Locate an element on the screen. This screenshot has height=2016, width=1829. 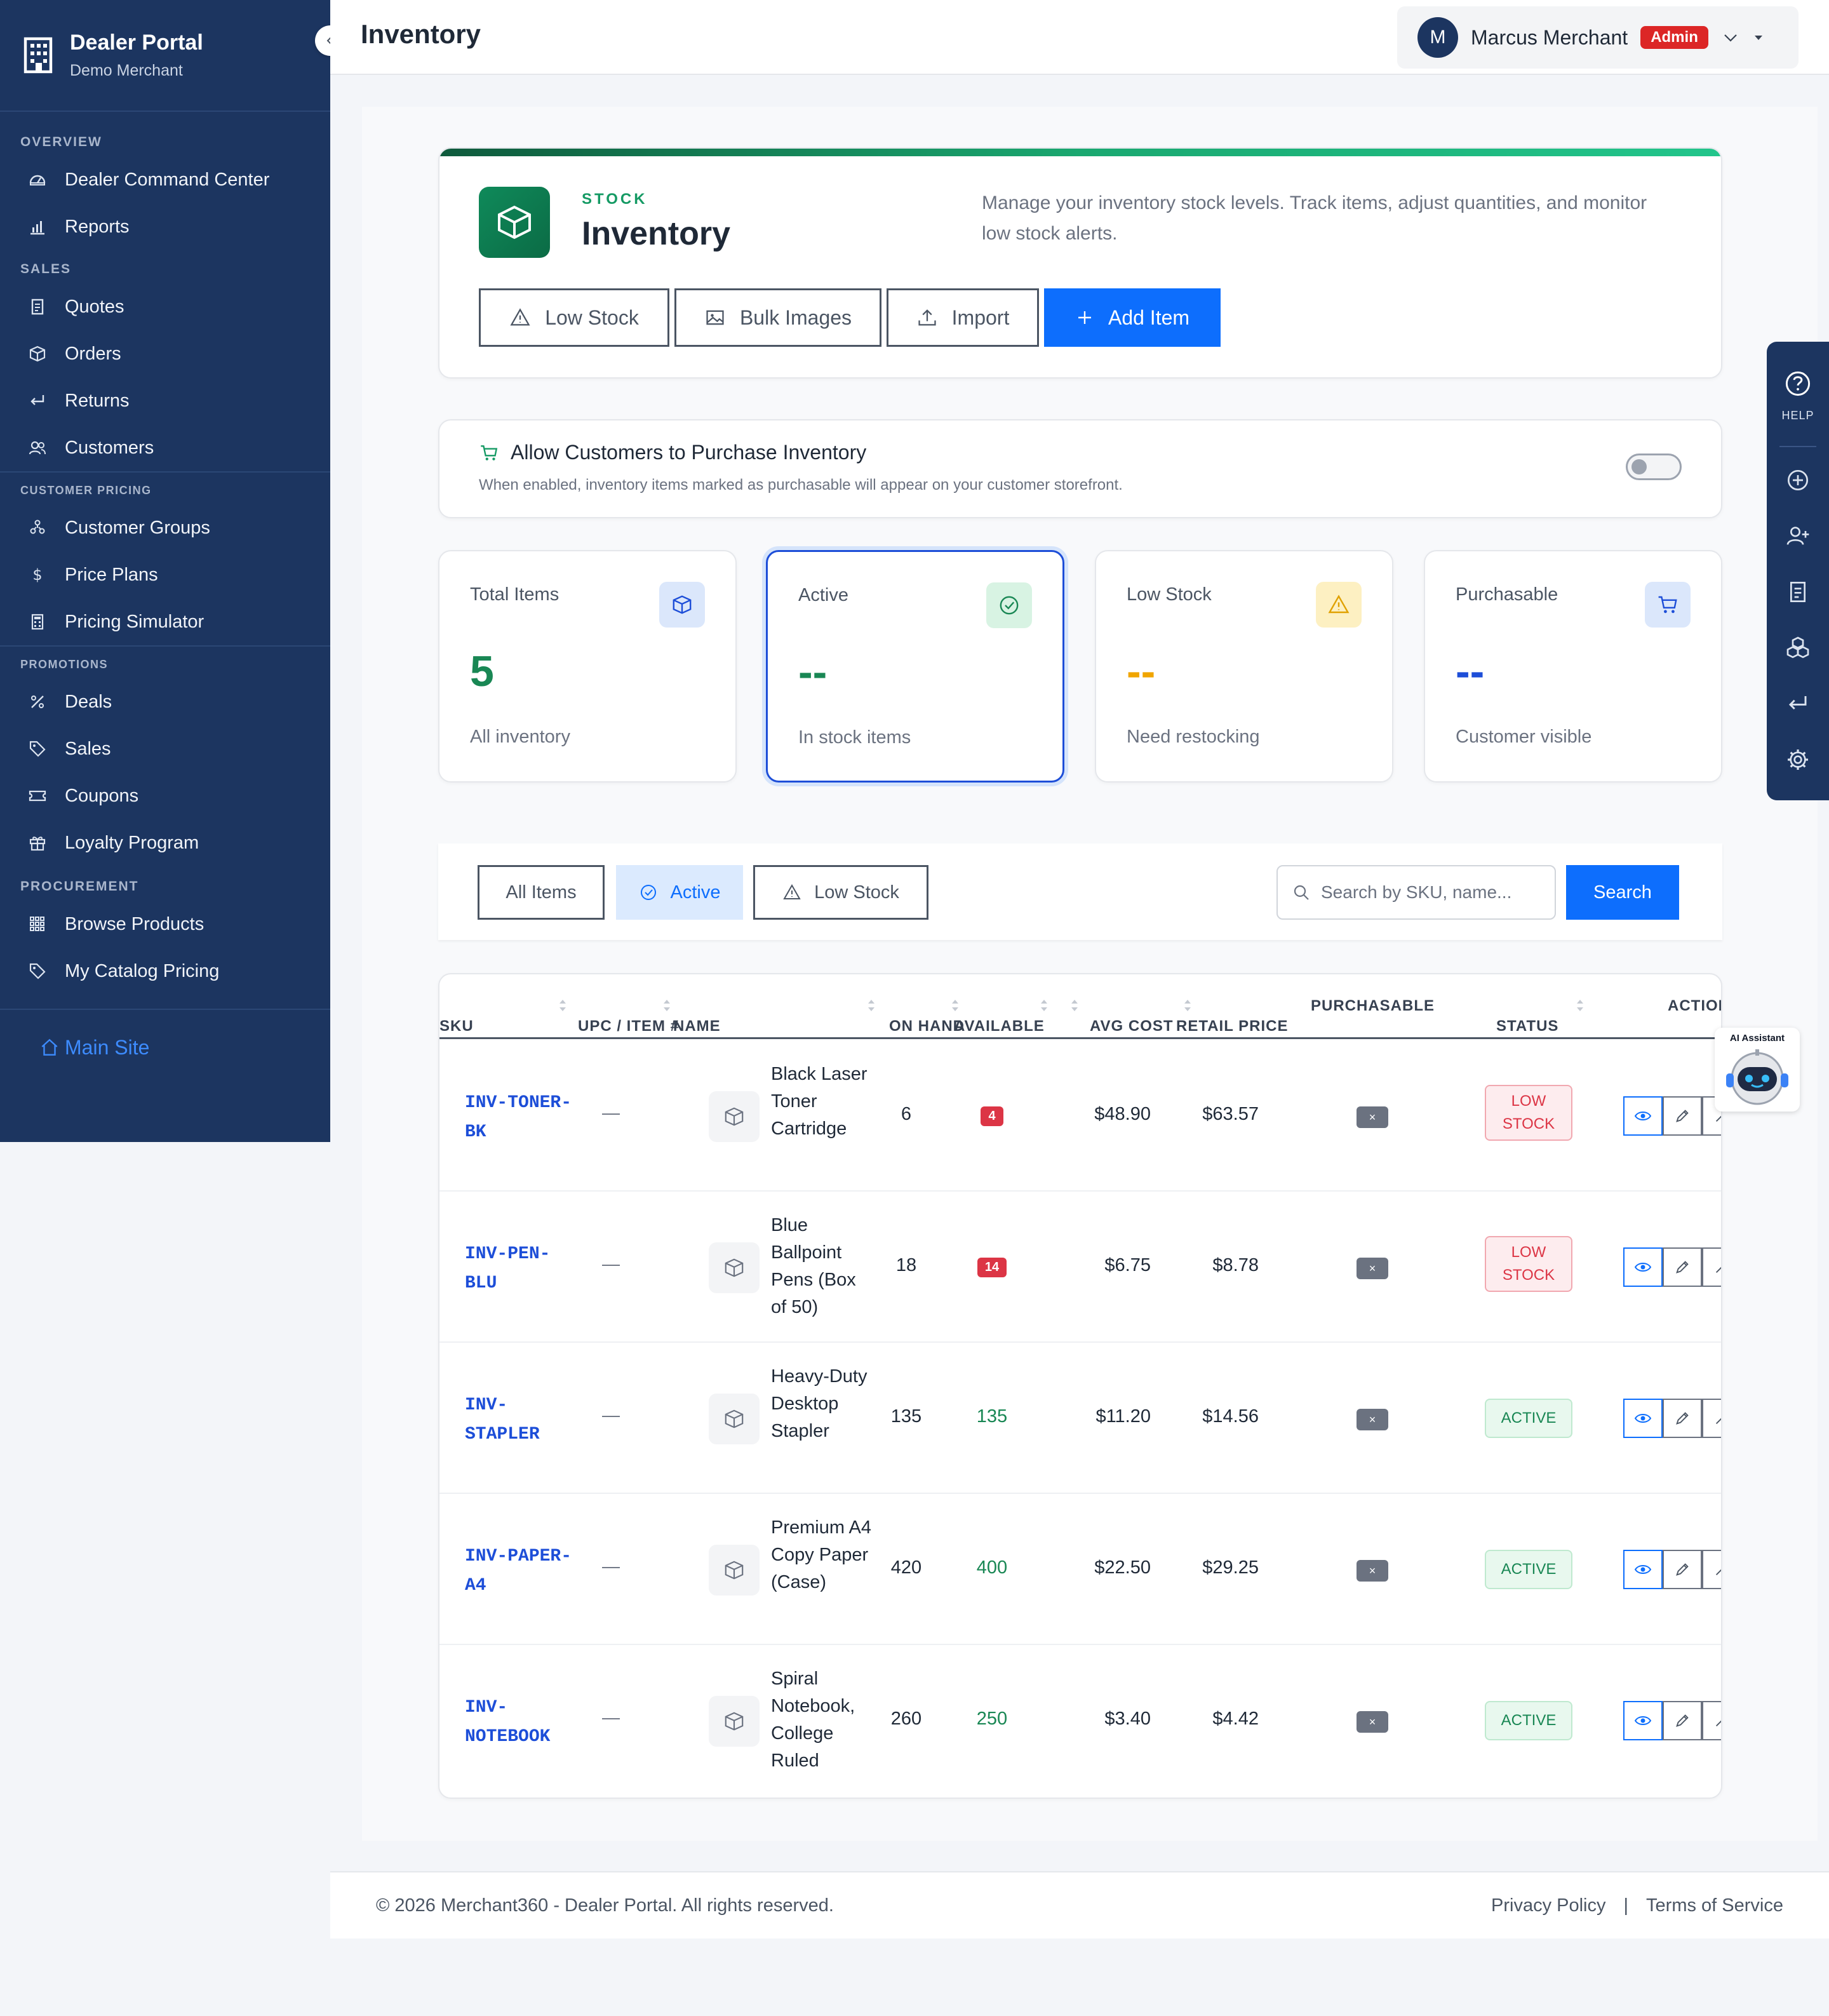
return-arrow-icon is located at coordinates (1798, 703).